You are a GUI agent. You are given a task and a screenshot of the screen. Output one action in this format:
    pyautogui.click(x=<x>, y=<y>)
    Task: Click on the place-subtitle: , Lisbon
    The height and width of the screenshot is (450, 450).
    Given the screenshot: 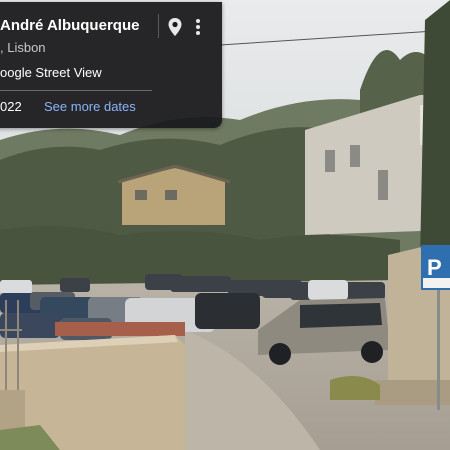 What is the action you would take?
    pyautogui.click(x=23, y=47)
    